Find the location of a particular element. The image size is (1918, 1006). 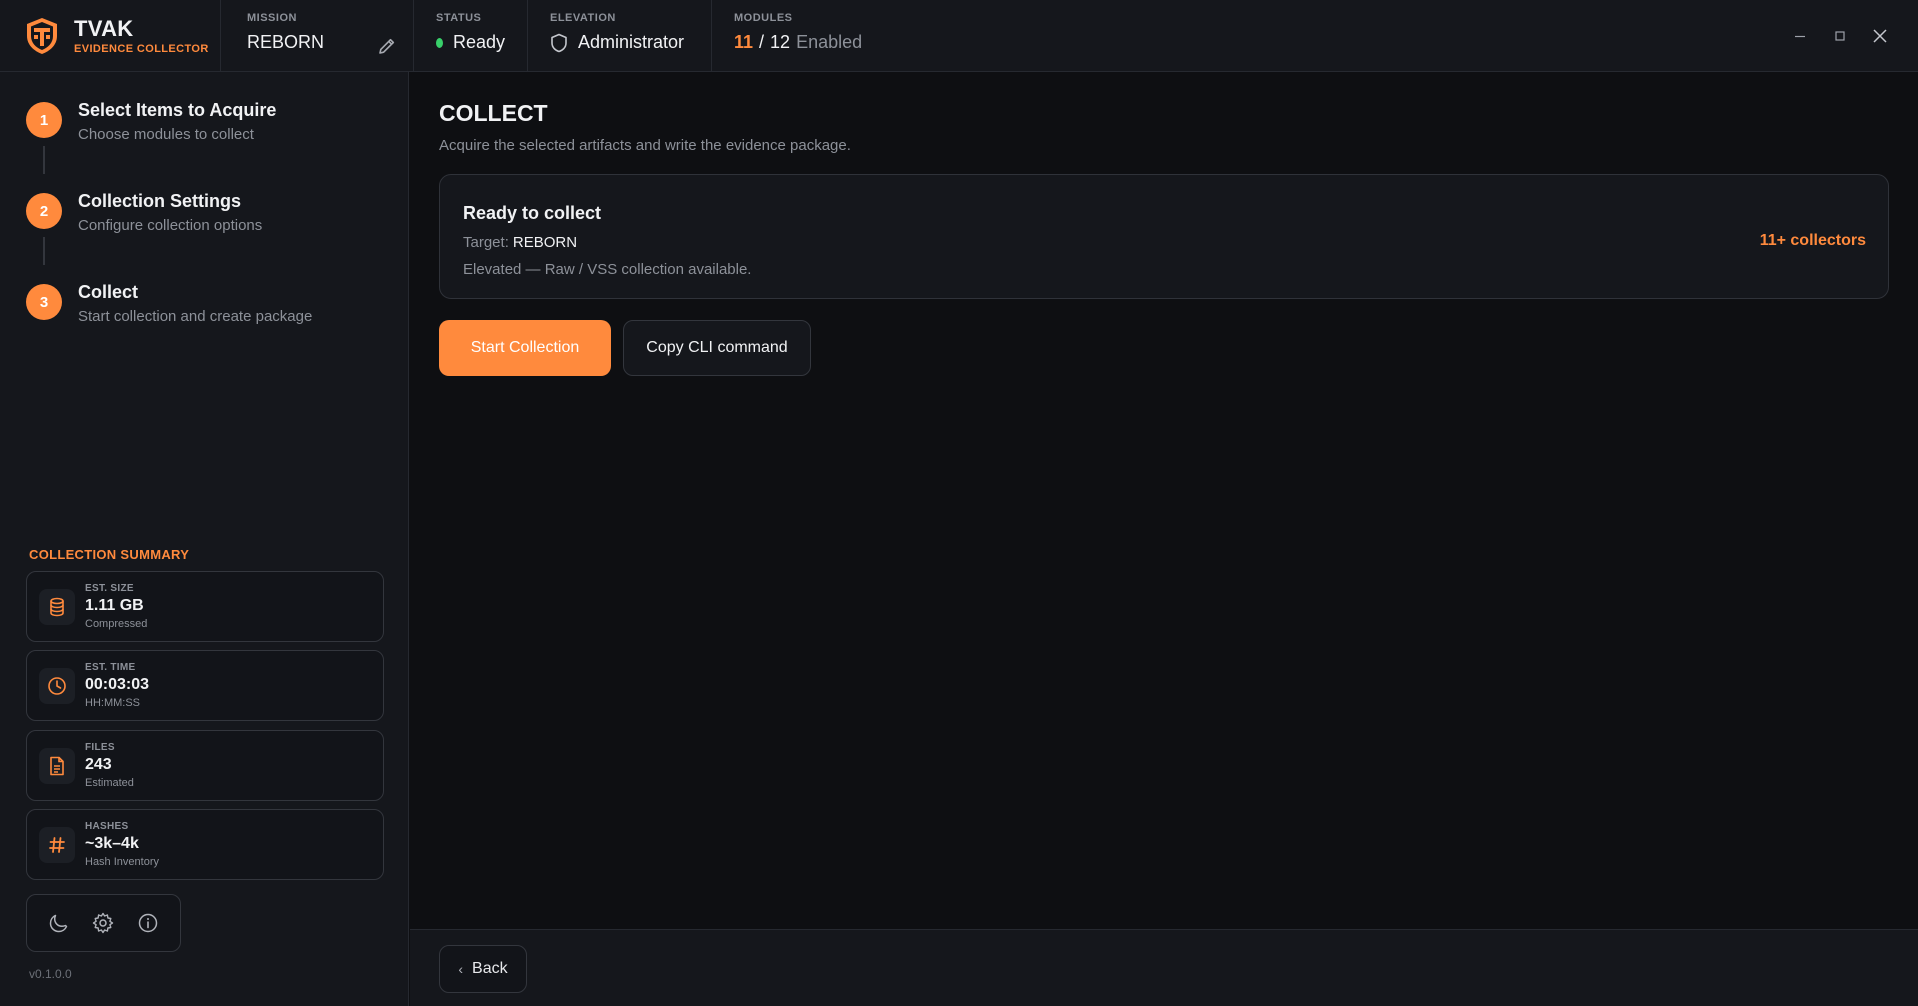

summary-card-size: EST. SIZE 1.11 GB Compressed is located at coordinates (205, 606).